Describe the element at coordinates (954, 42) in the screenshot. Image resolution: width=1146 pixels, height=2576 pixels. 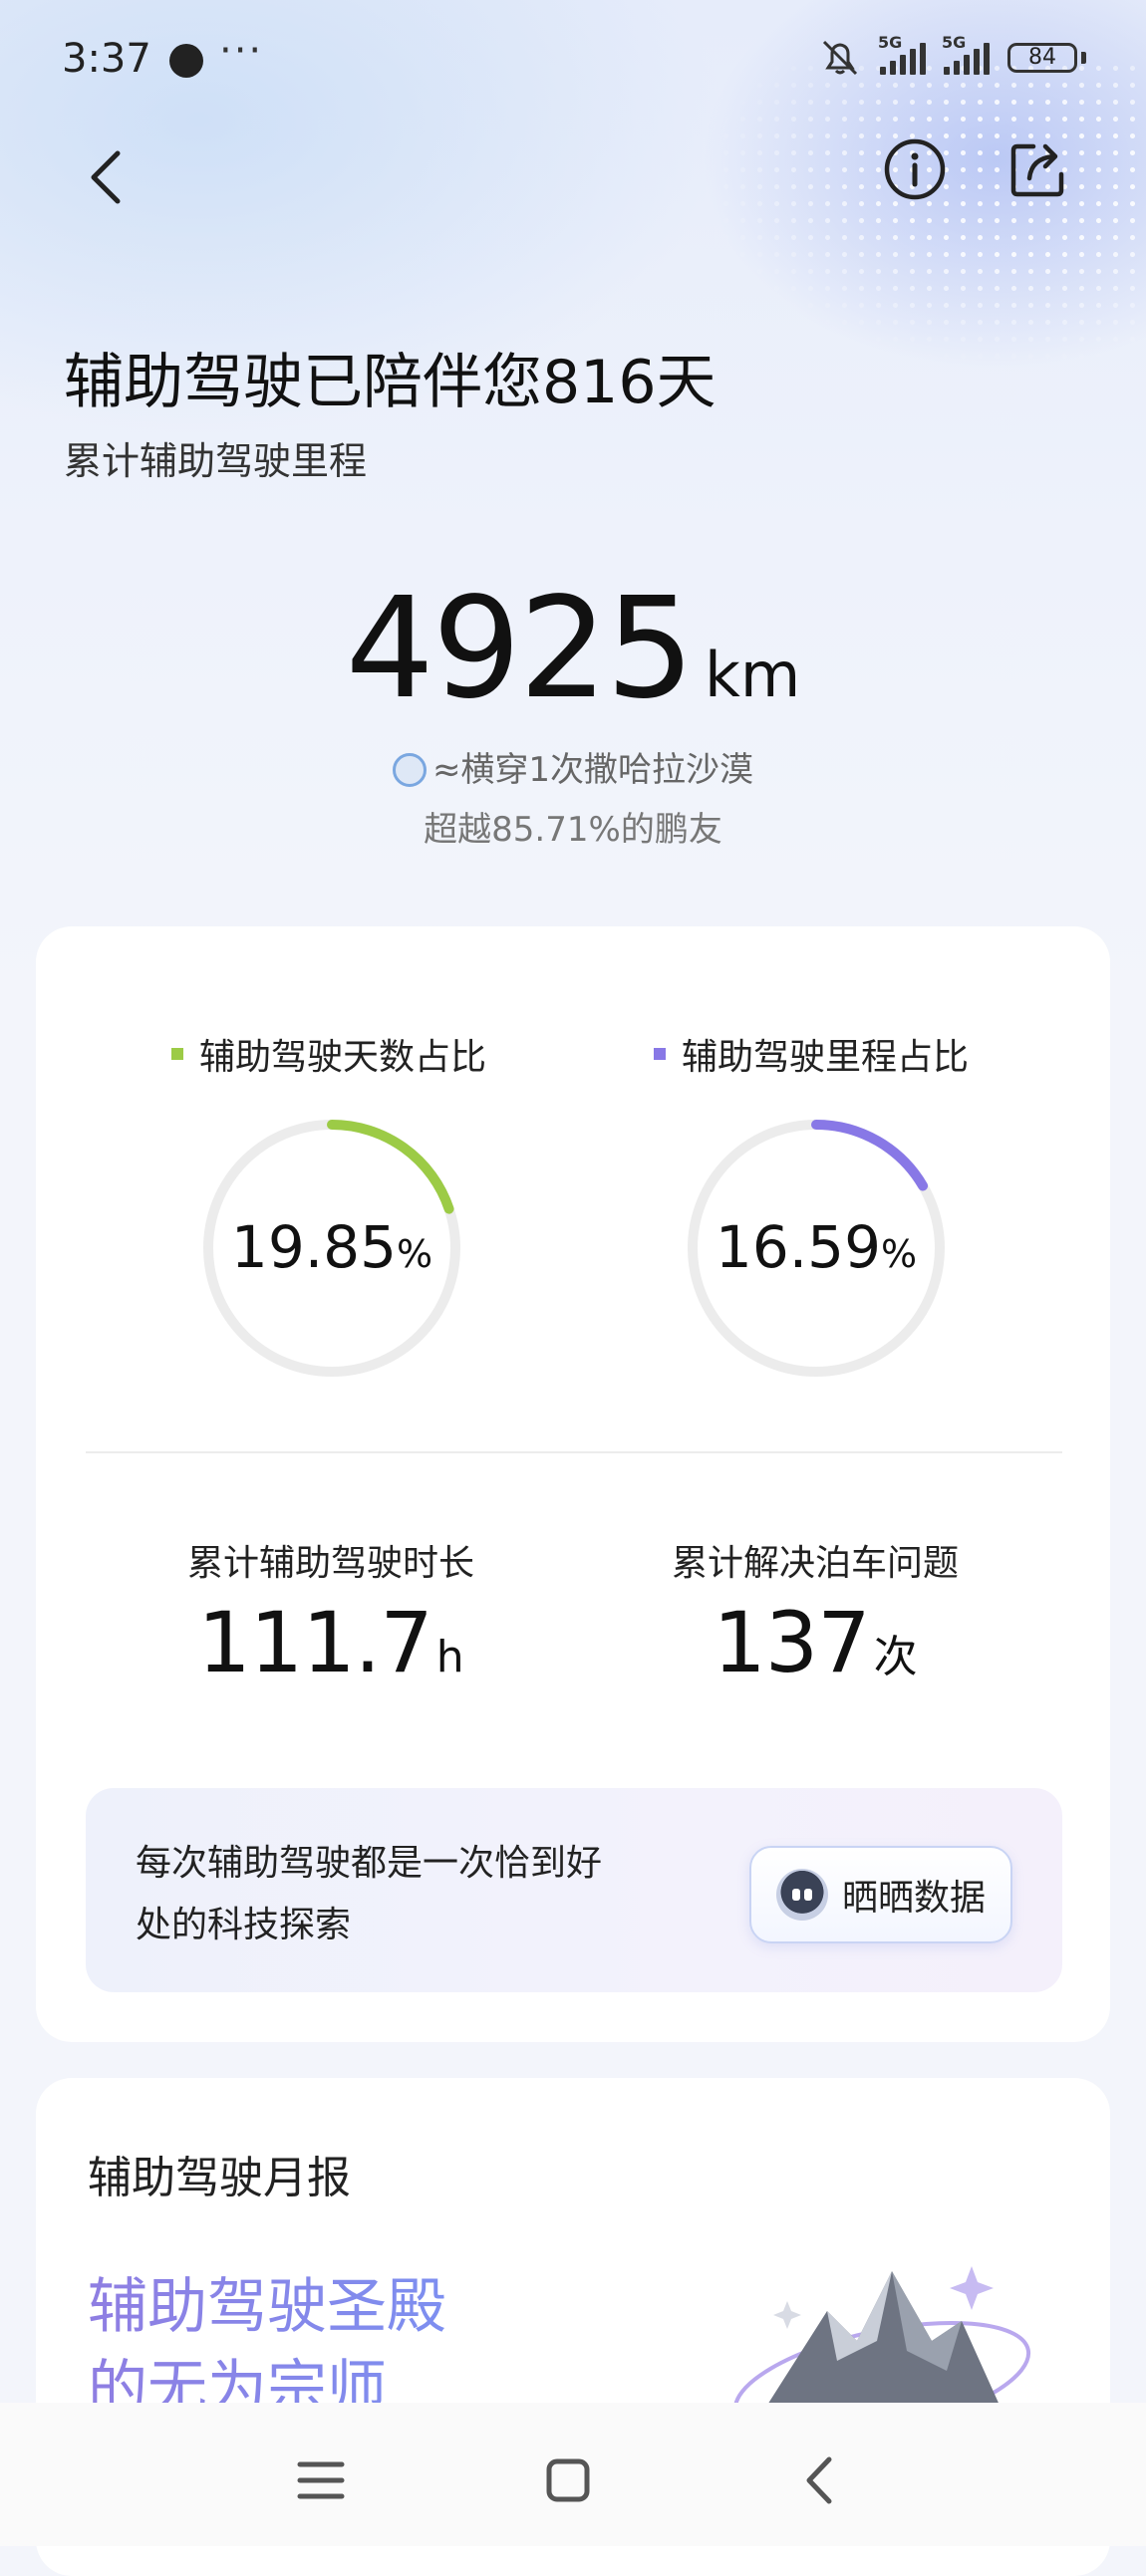
I see `sim2-network-label: 5G` at that location.